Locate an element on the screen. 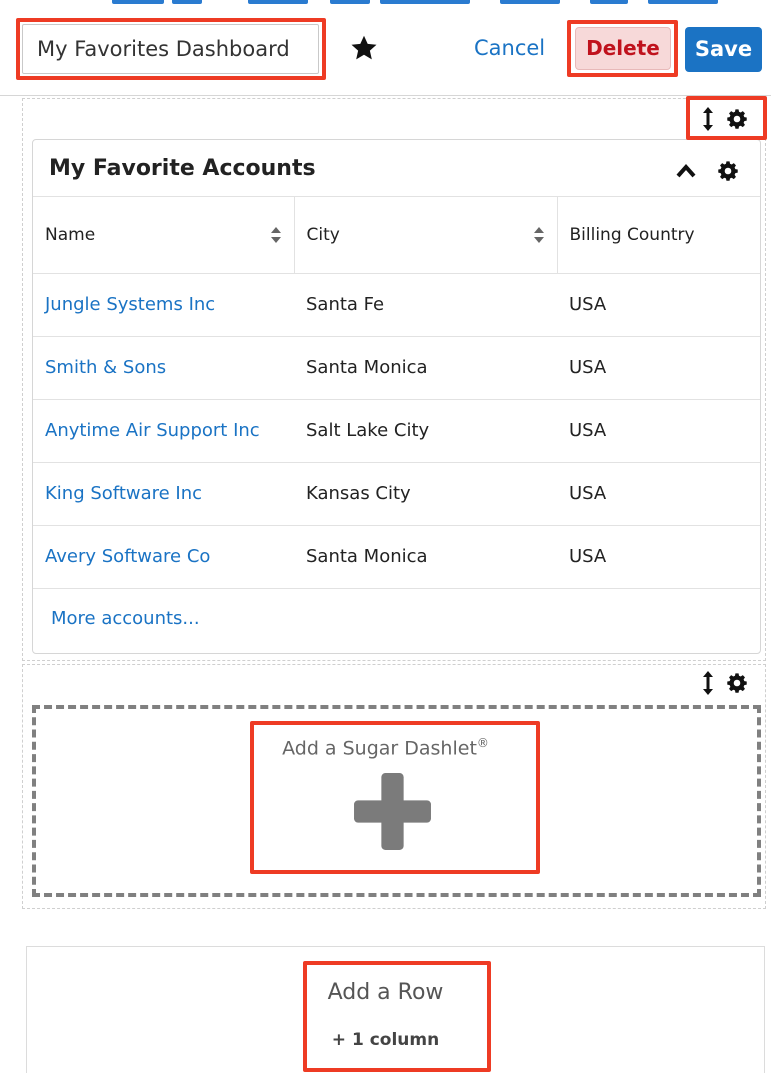 This screenshot has height=1073, width=771. header-divider is located at coordinates (385, 95).